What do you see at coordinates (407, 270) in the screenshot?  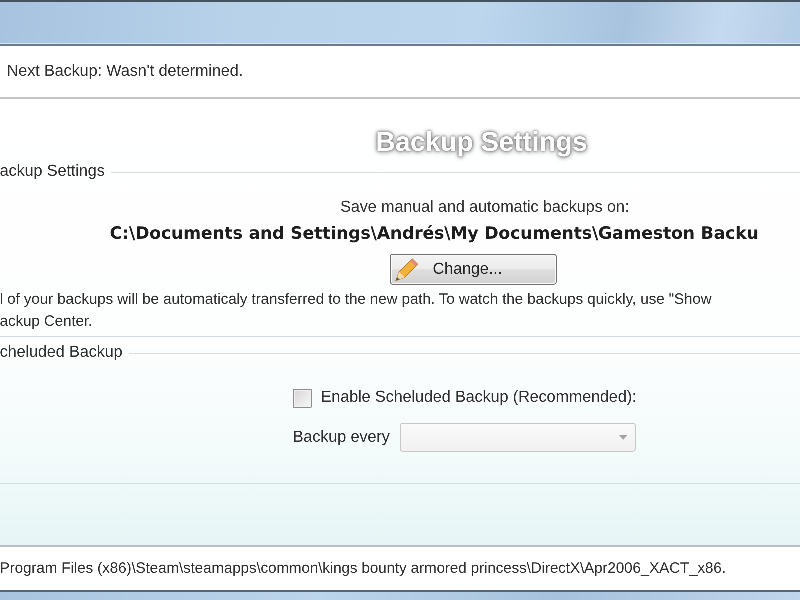 I see `pencil-icon` at bounding box center [407, 270].